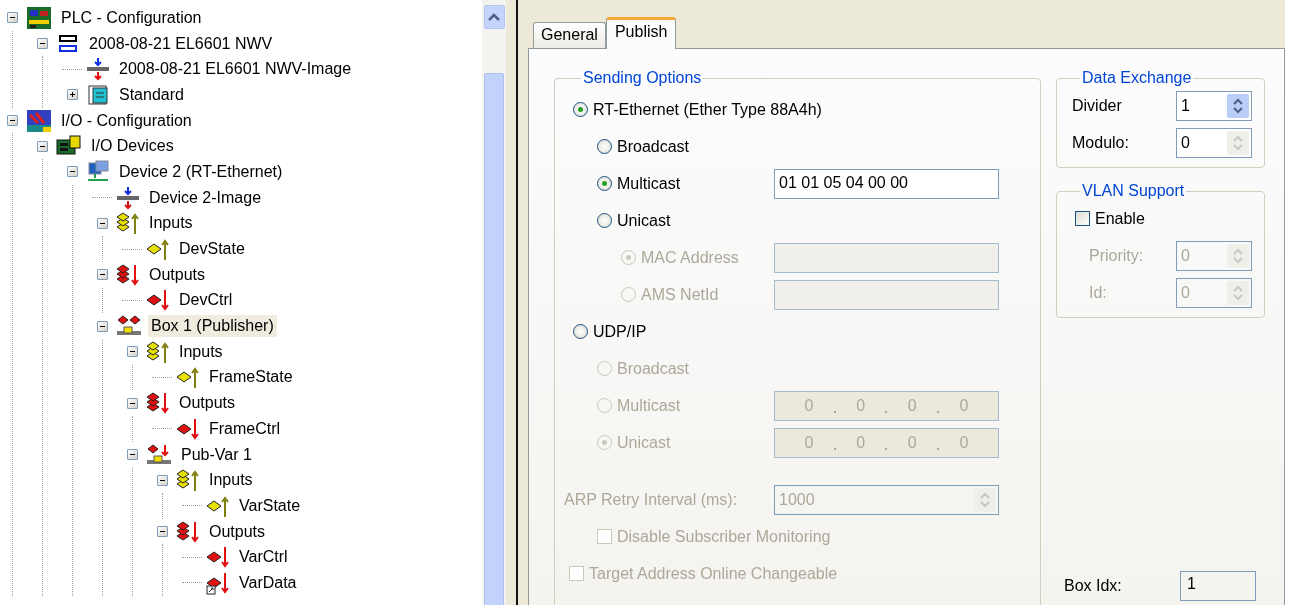 The width and height of the screenshot is (1290, 605). Describe the element at coordinates (644, 220) in the screenshot. I see `option-label: Unicast` at that location.